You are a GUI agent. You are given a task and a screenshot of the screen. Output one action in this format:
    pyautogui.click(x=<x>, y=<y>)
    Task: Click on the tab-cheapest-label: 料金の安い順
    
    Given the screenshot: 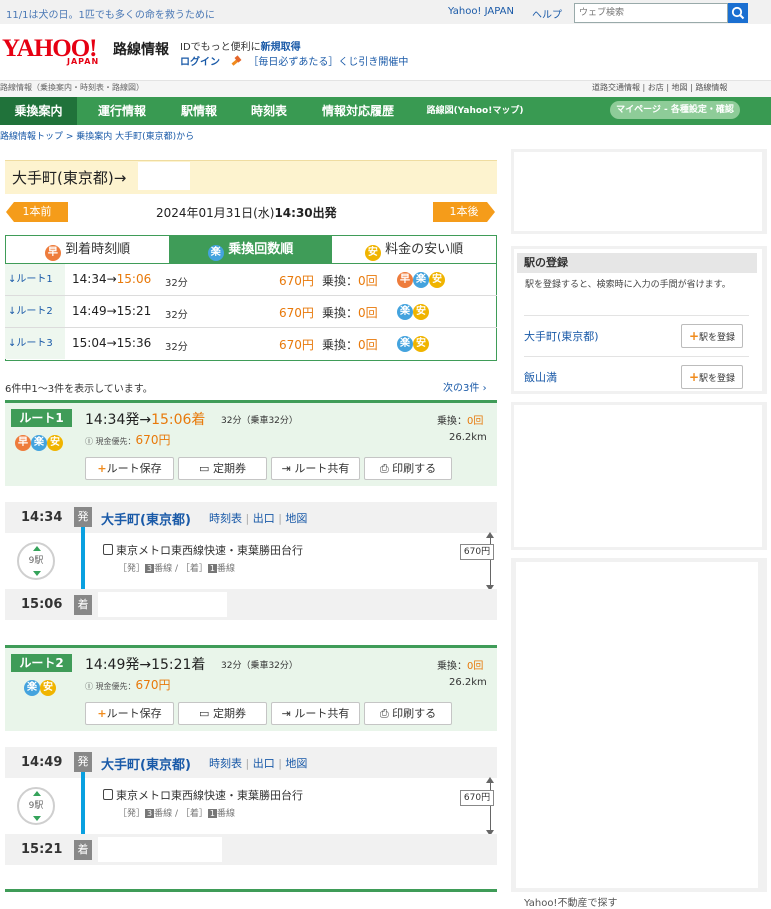 What is the action you would take?
    pyautogui.click(x=424, y=249)
    